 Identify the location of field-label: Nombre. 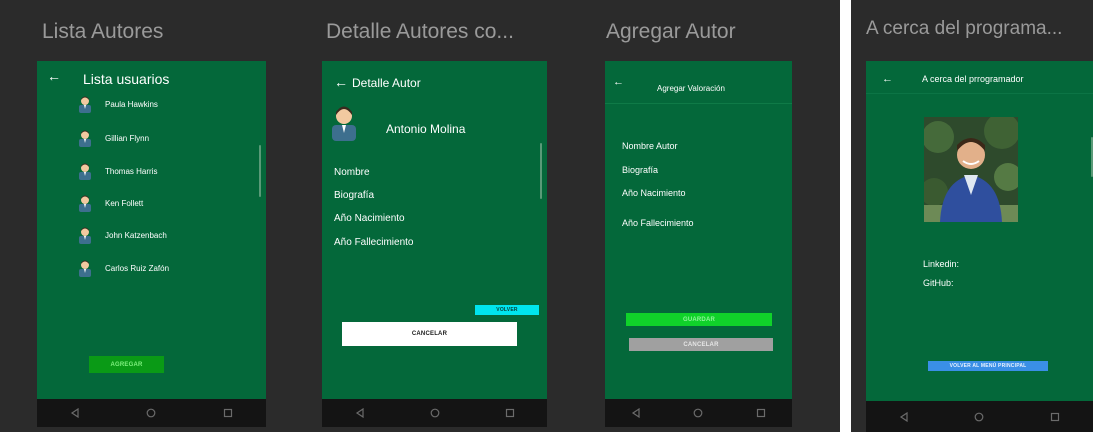
(352, 172).